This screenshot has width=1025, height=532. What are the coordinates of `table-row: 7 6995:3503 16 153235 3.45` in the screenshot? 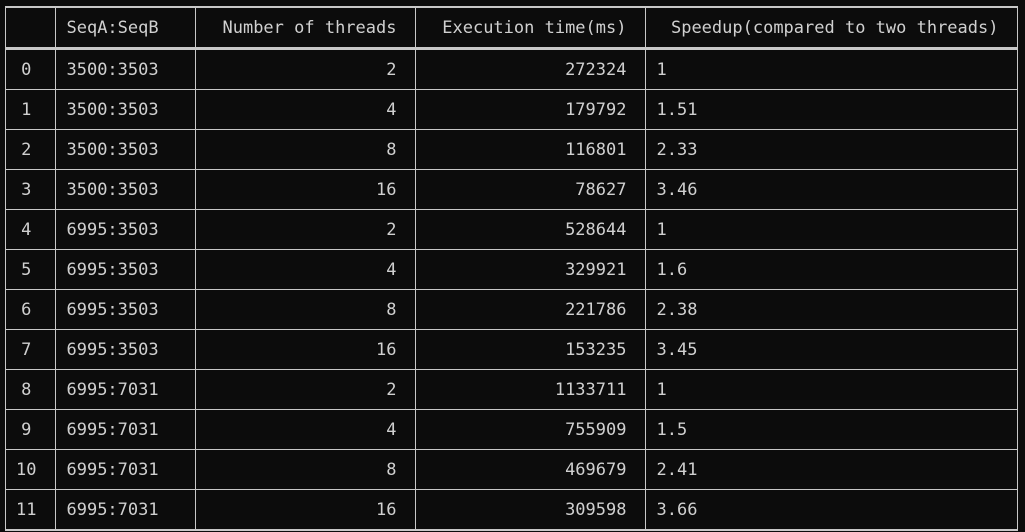 It's located at (511, 349).